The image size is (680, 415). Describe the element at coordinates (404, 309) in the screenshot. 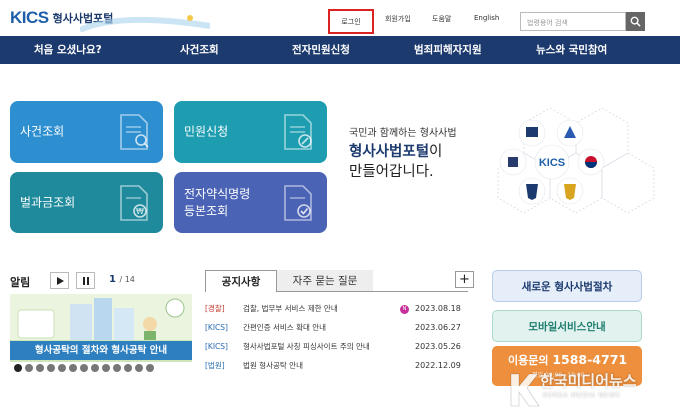

I see `new-badge: N` at that location.